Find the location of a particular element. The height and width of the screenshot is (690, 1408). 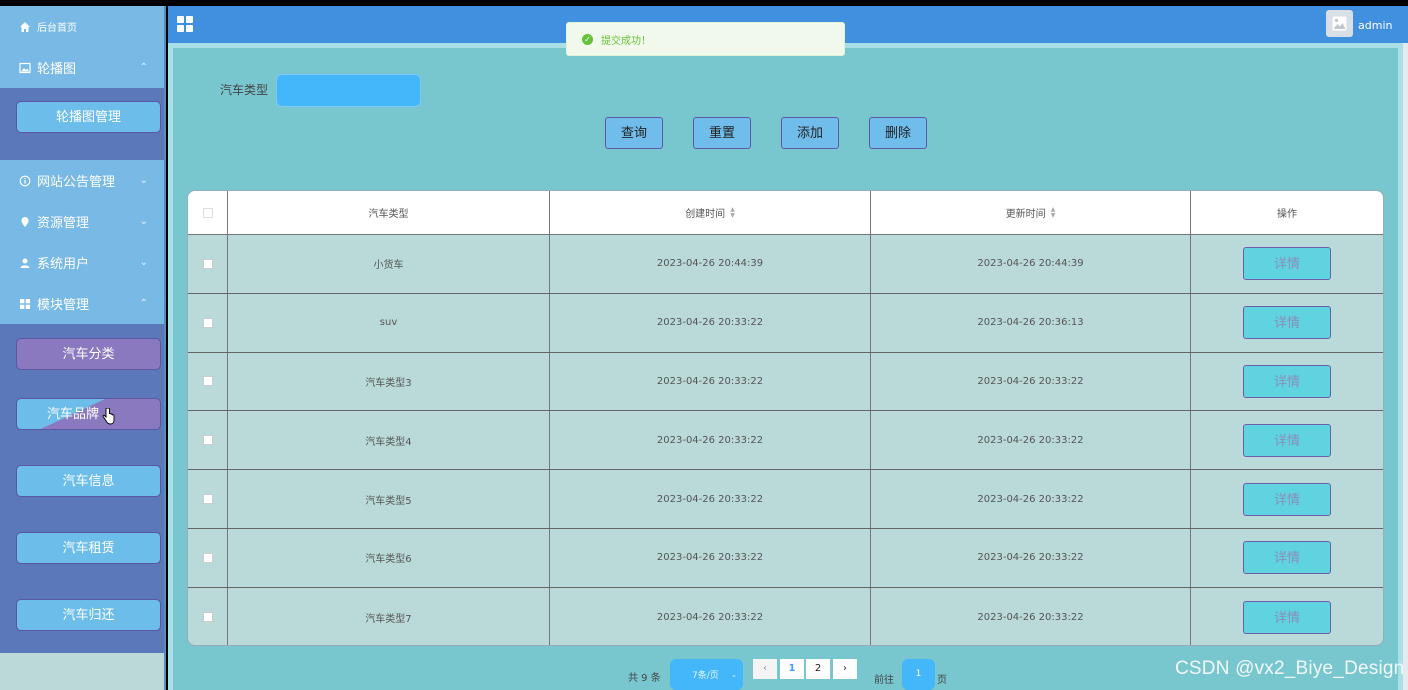

sidebar-item-car-rental: 汽车租赁 is located at coordinates (88, 548).